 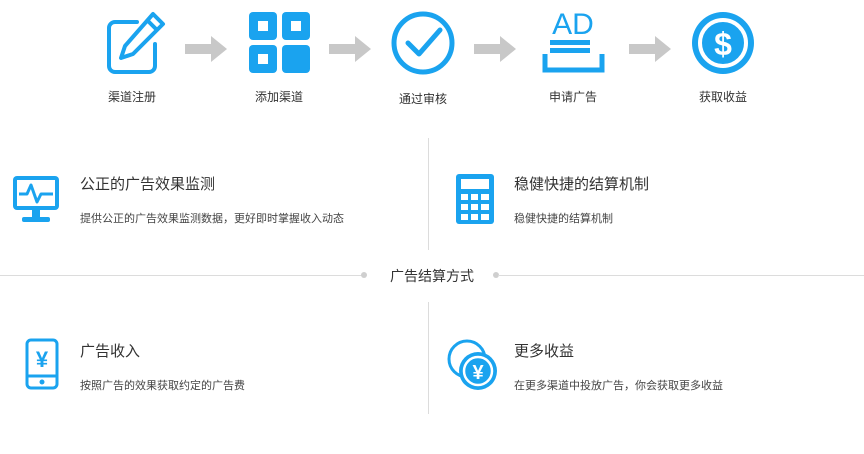 I want to click on feature-title: 广告收入, so click(x=110, y=351).